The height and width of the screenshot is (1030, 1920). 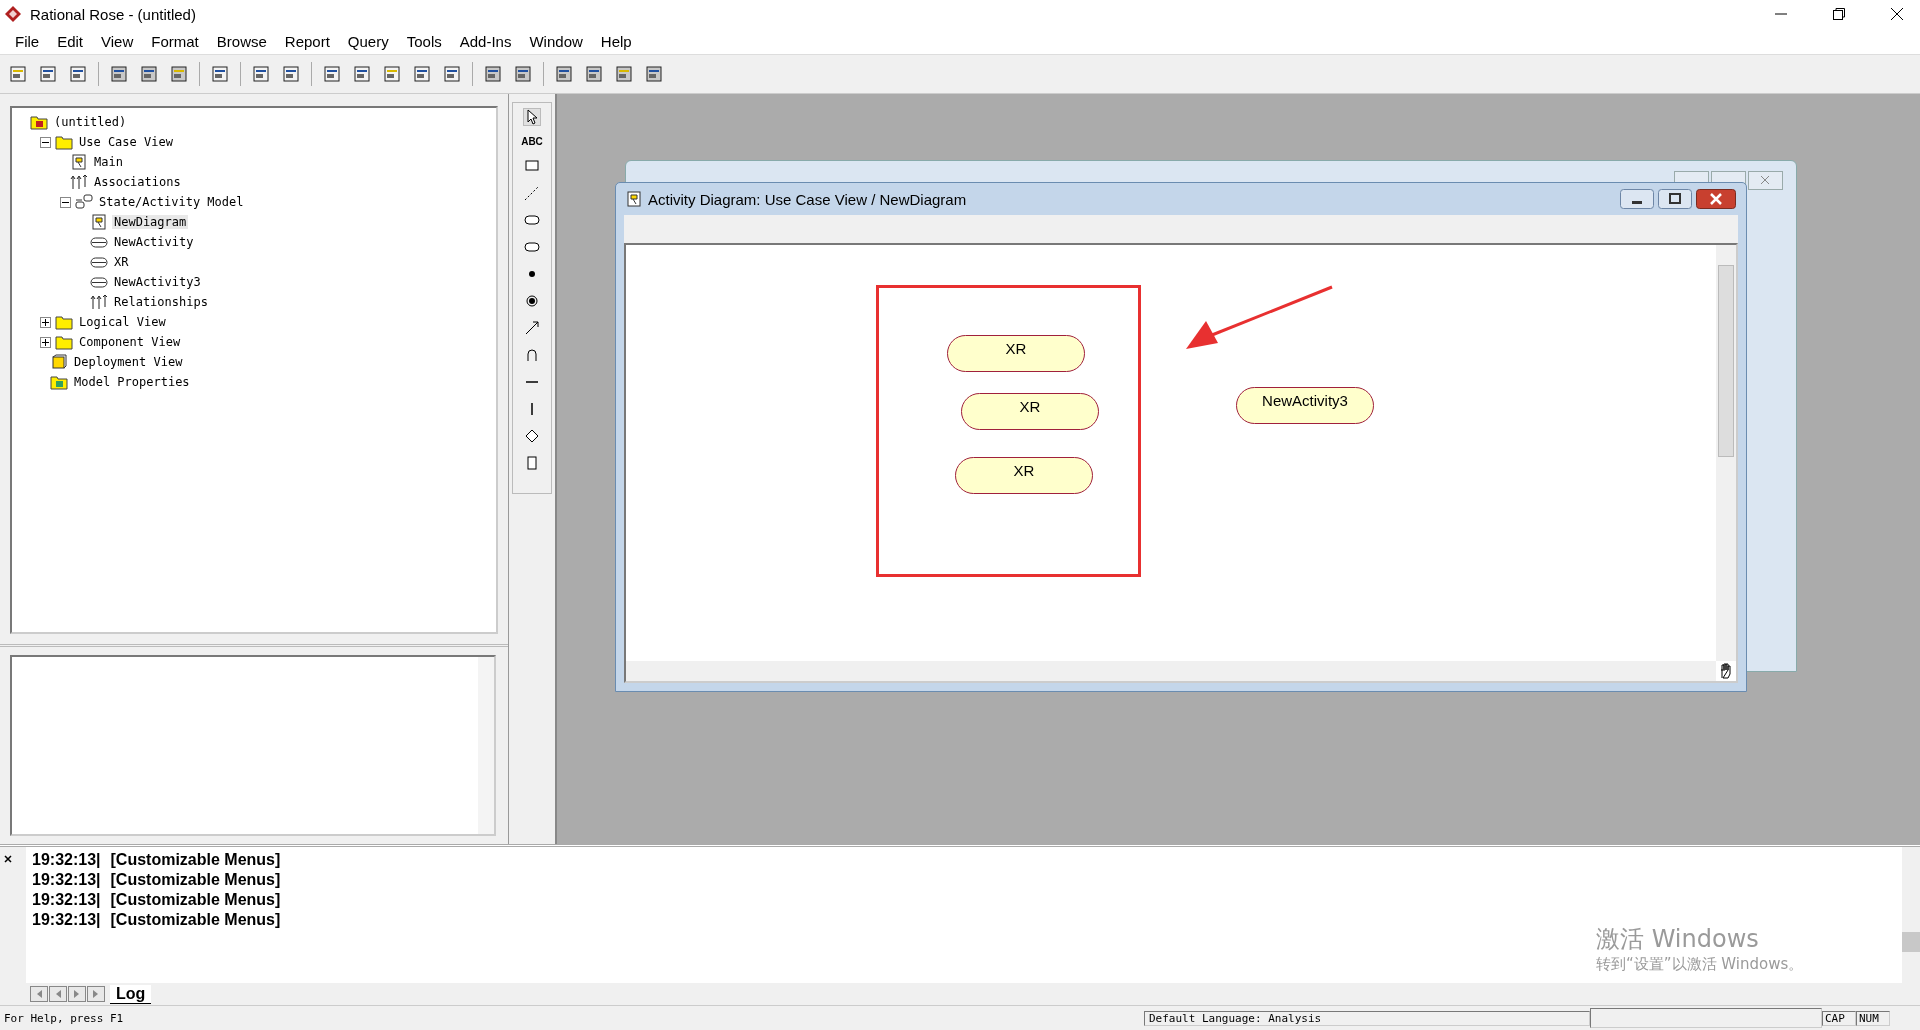 I want to click on window-title: Rational Rose - (untitled), so click(x=113, y=14).